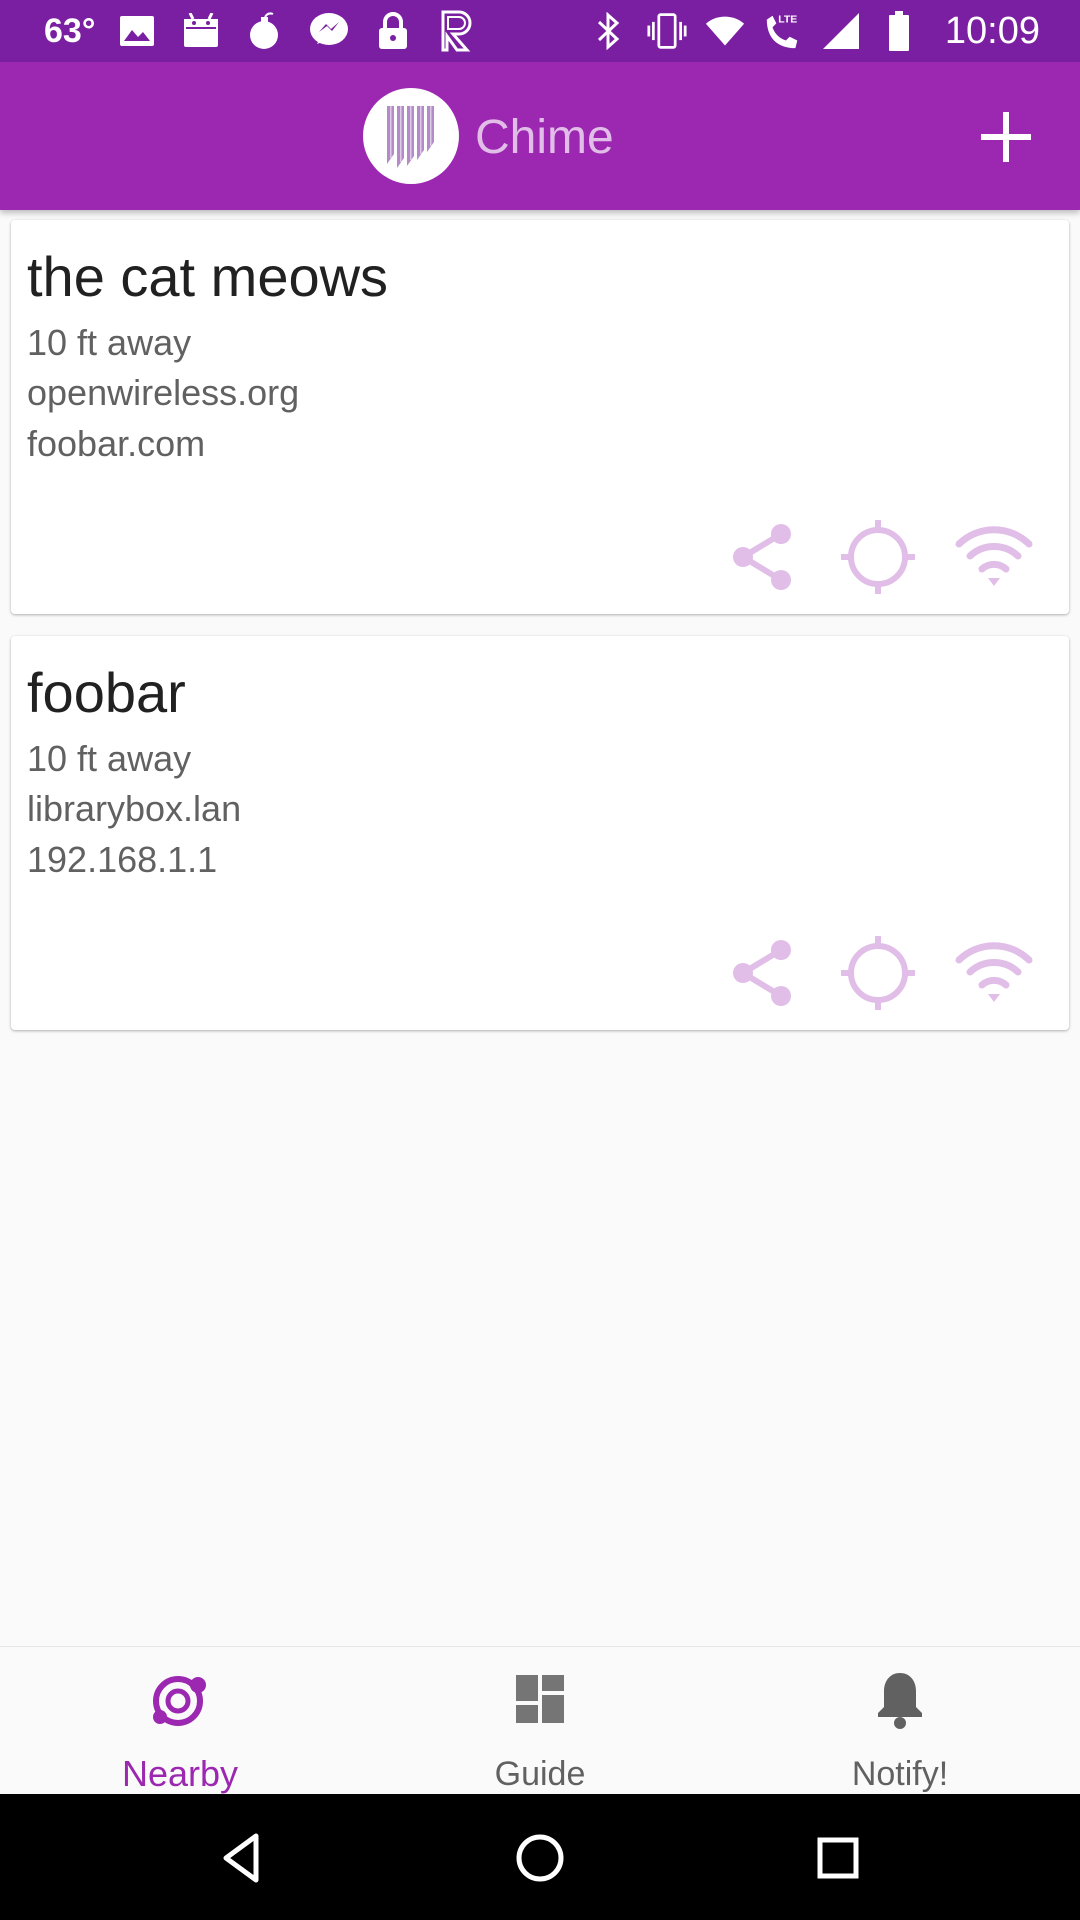 The width and height of the screenshot is (1080, 1920). I want to click on dashboard-icon, so click(540, 1699).